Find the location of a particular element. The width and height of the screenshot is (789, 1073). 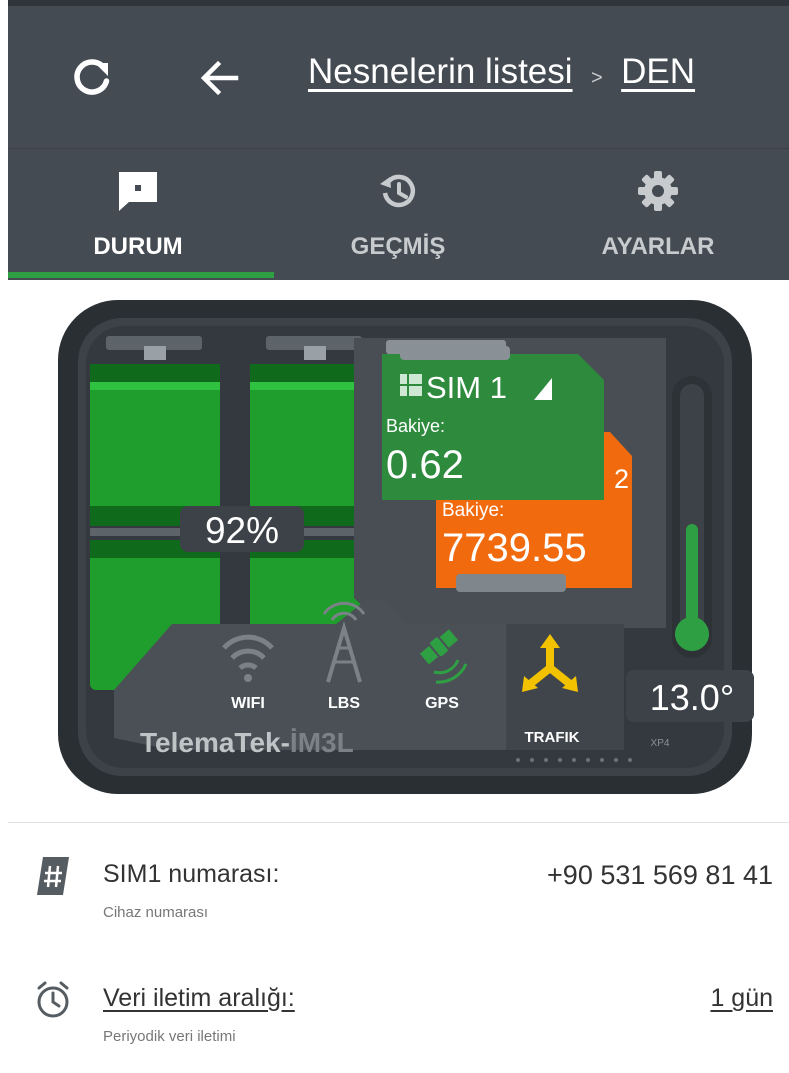

top-bar: Nesnelerin listesi > DEN is located at coordinates (398, 74).